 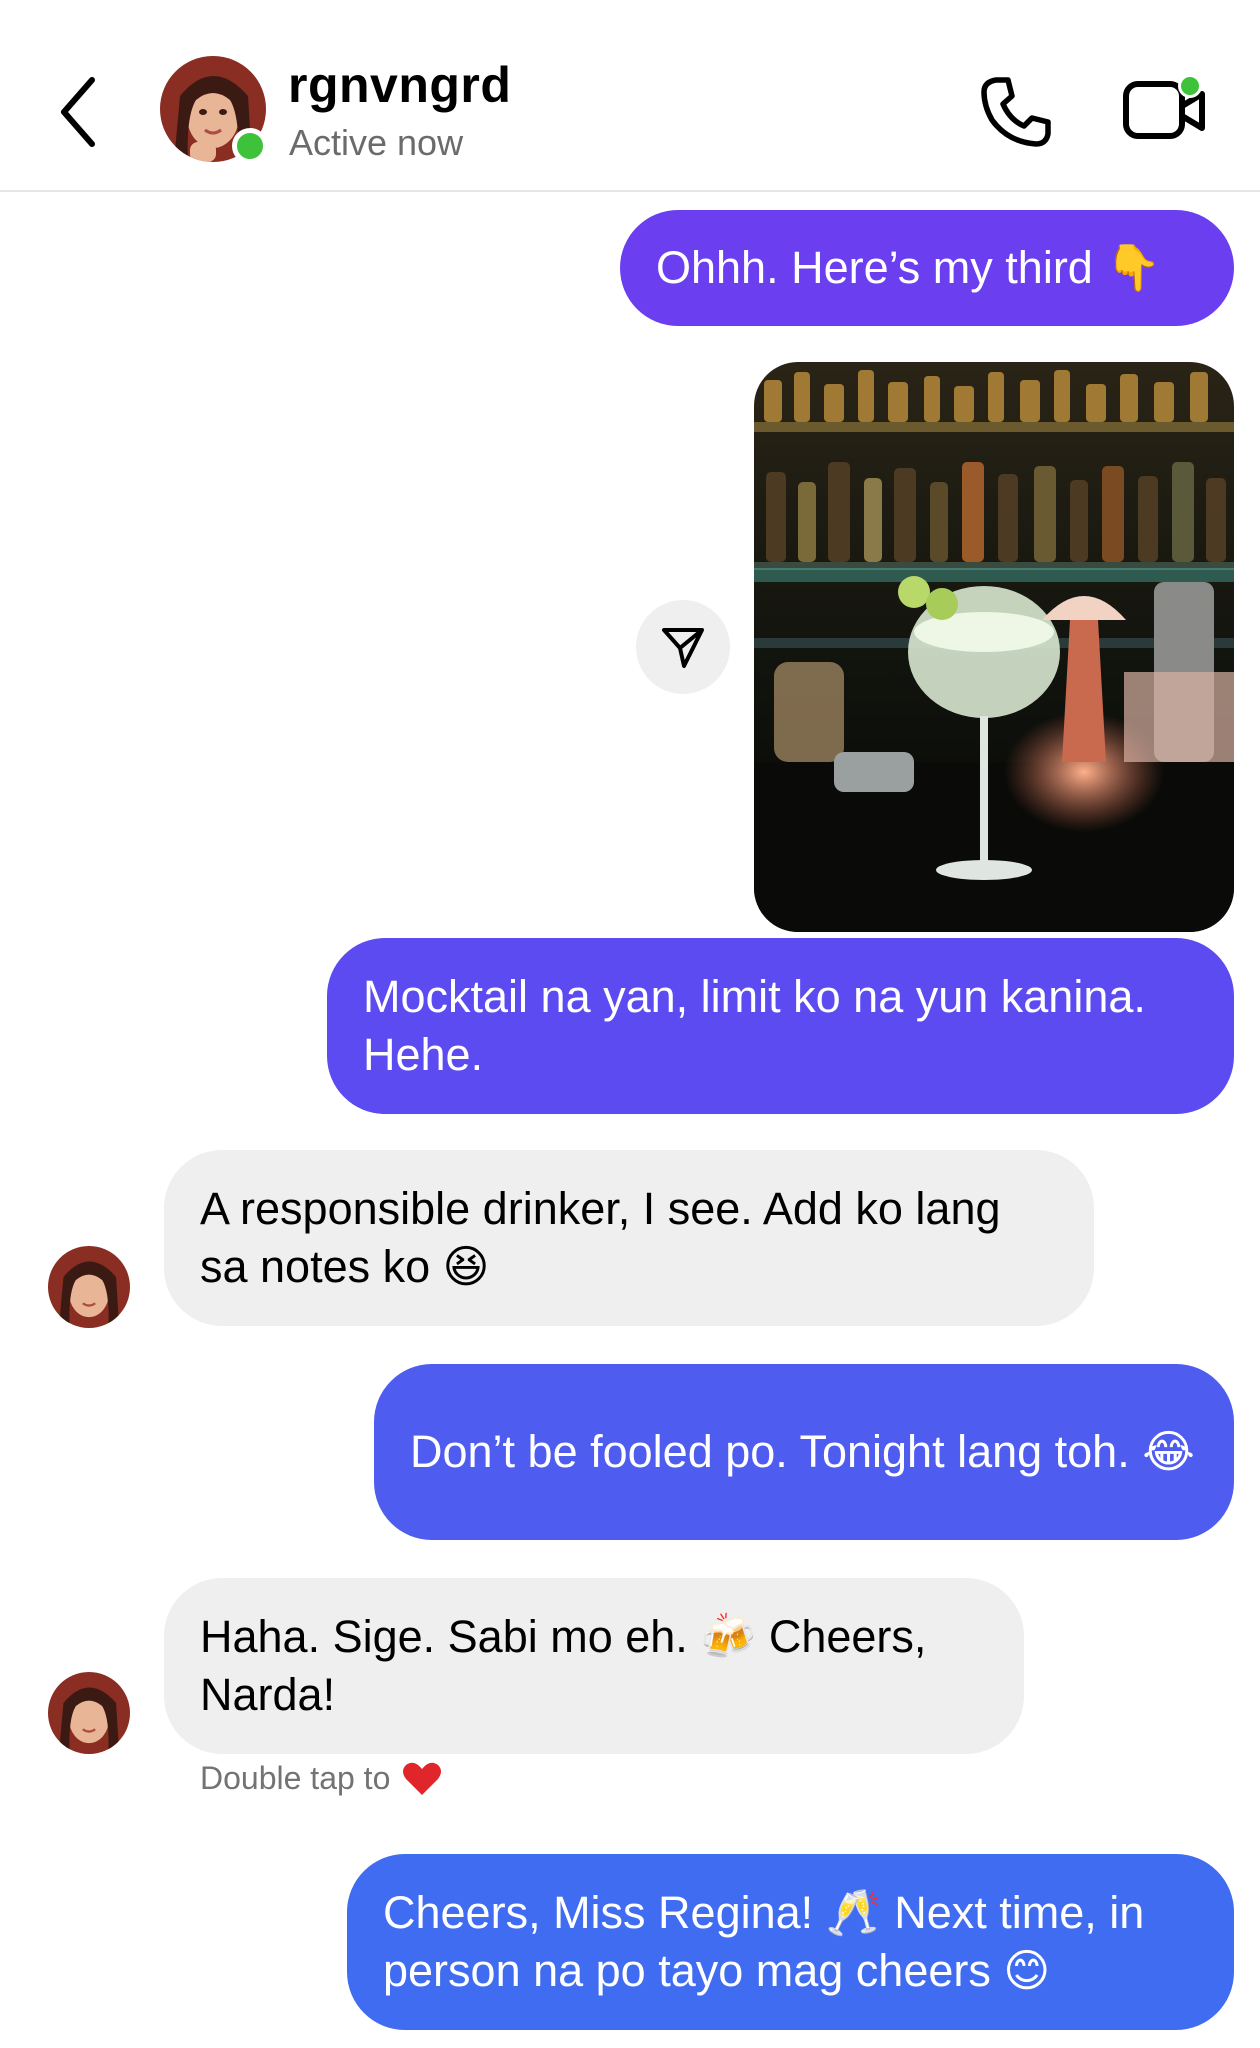 I want to click on audio-call-button, so click(x=1016, y=112).